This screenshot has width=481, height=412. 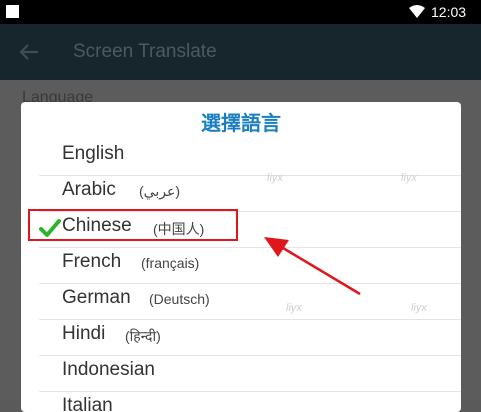 What do you see at coordinates (250, 193) in the screenshot?
I see `language-item-arabic: Arabic (عربي)` at bounding box center [250, 193].